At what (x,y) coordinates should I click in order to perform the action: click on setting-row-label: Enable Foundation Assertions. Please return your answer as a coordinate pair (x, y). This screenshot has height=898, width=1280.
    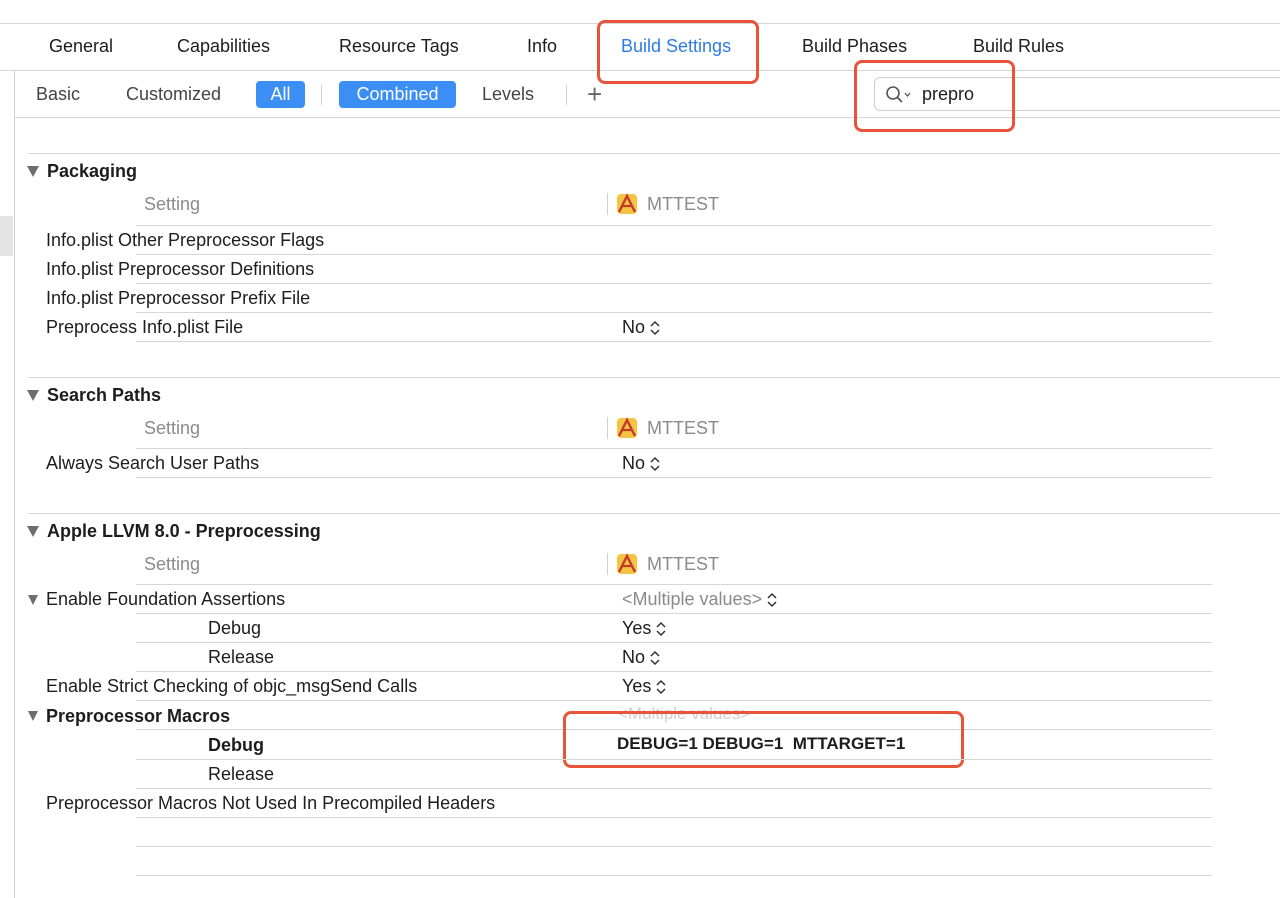
    Looking at the image, I should click on (165, 599).